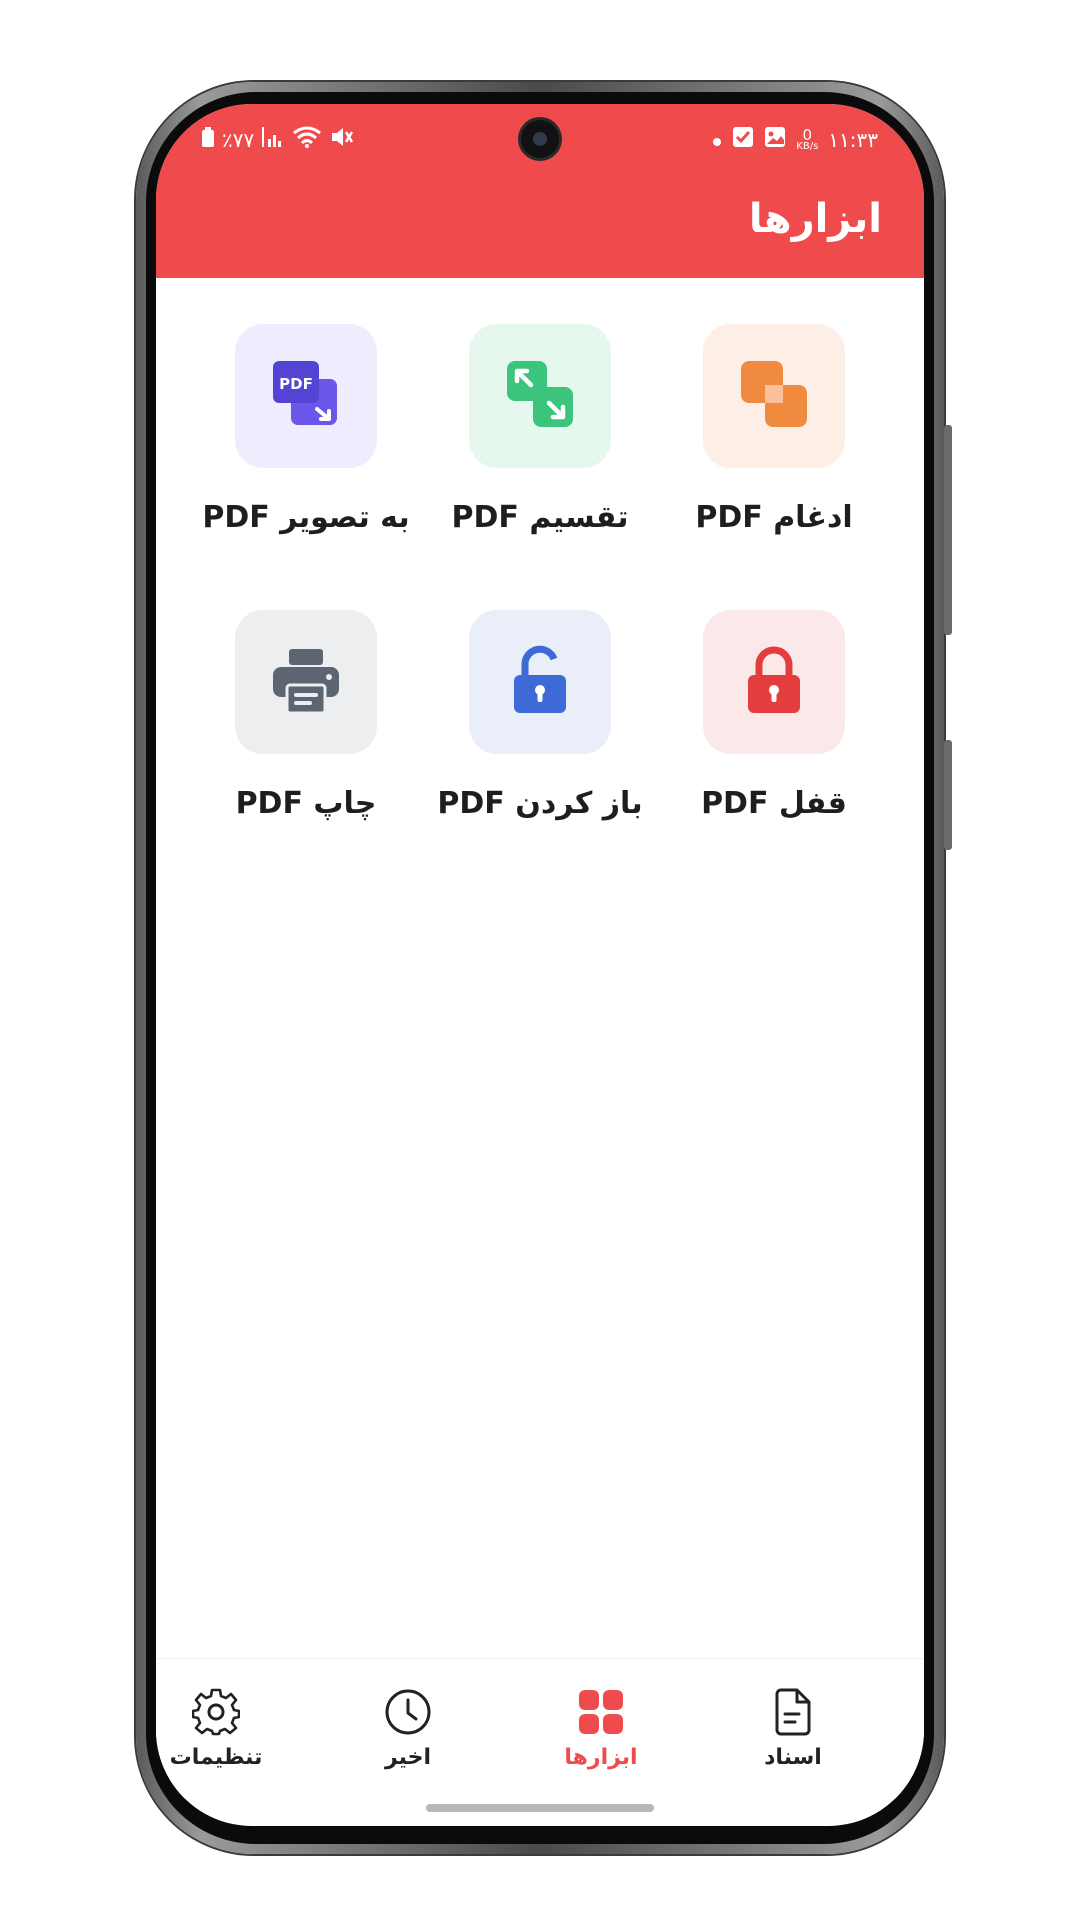  Describe the element at coordinates (717, 140) in the screenshot. I see `dot-icon` at that location.